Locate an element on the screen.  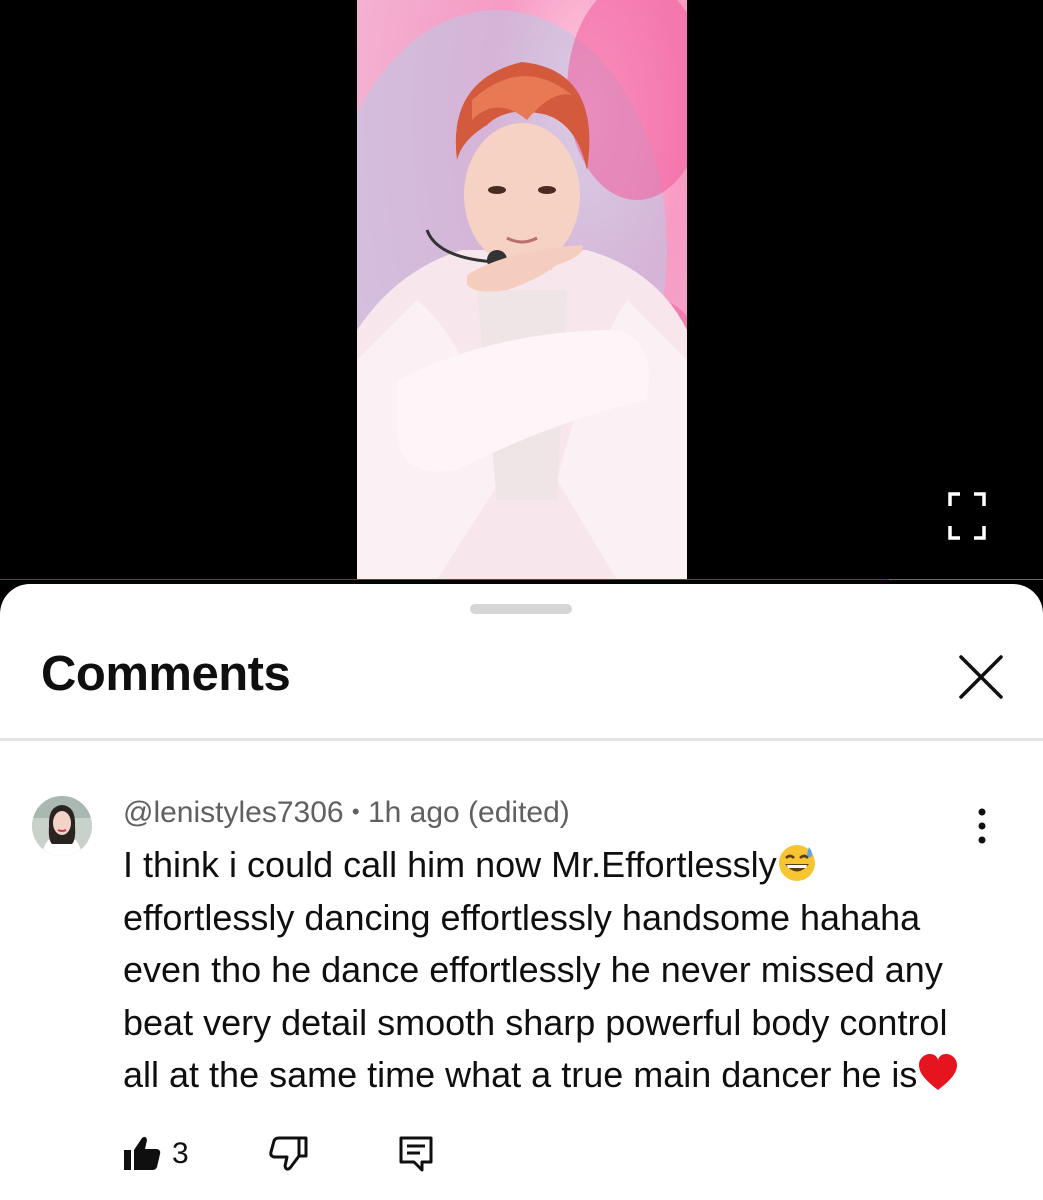
red-heart-emoji-icon is located at coordinates (938, 1072).